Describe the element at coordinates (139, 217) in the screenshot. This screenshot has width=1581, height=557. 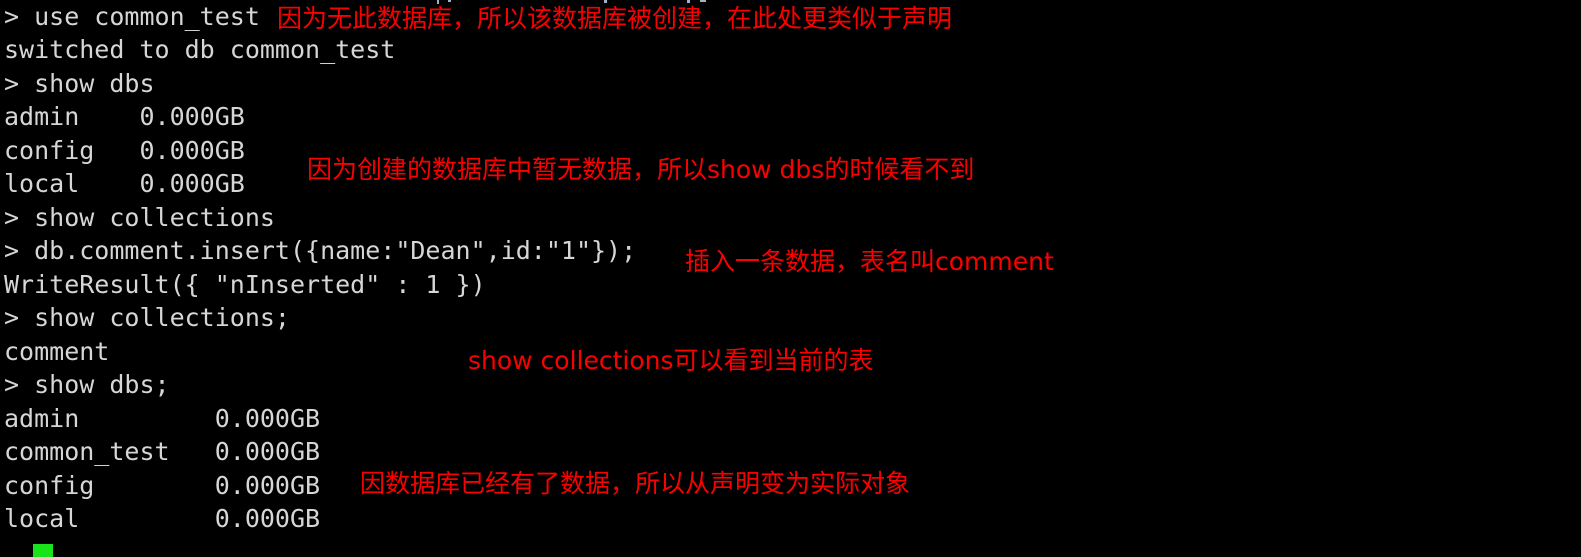
I see `terminal-line: > show collections` at that location.